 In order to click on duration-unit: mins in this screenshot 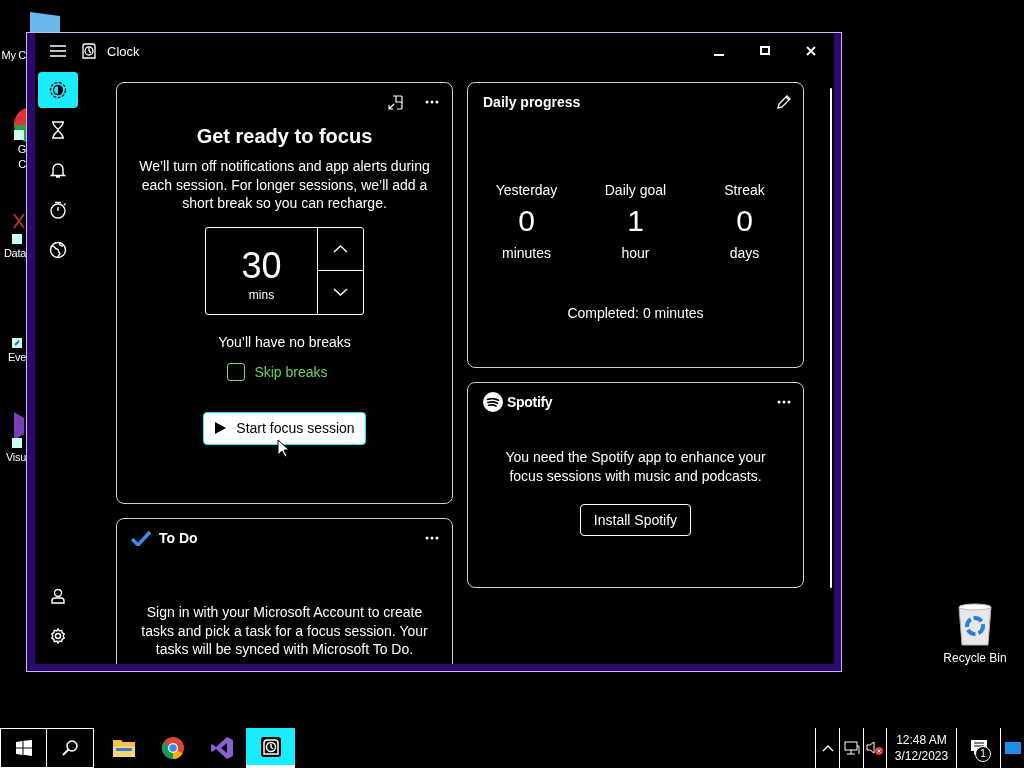, I will do `click(261, 294)`.